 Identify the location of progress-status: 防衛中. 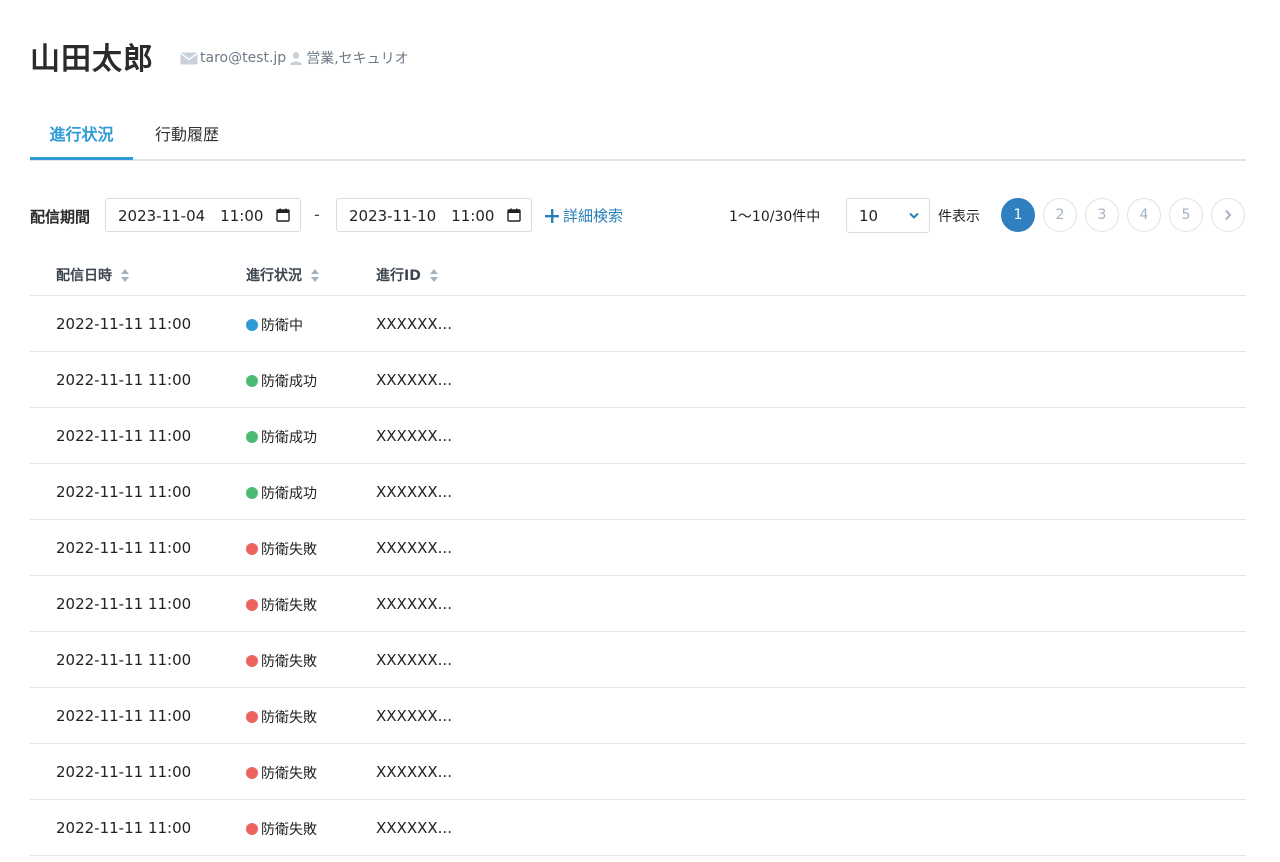
(274, 325).